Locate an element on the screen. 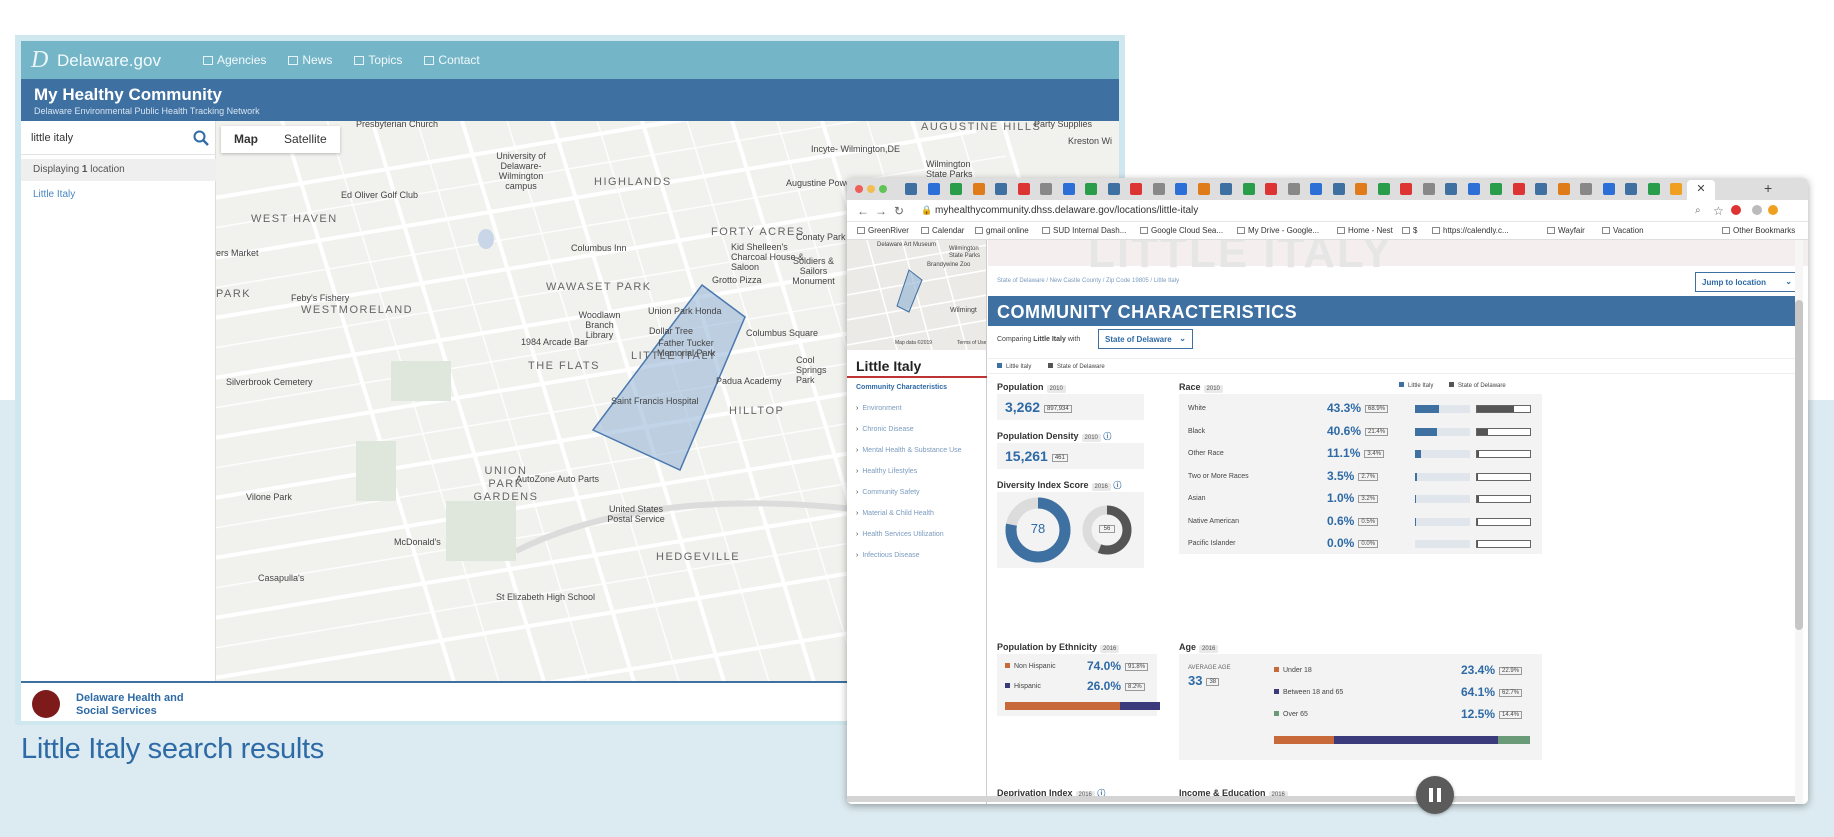  horizontal-scrollbar is located at coordinates (1321, 799).